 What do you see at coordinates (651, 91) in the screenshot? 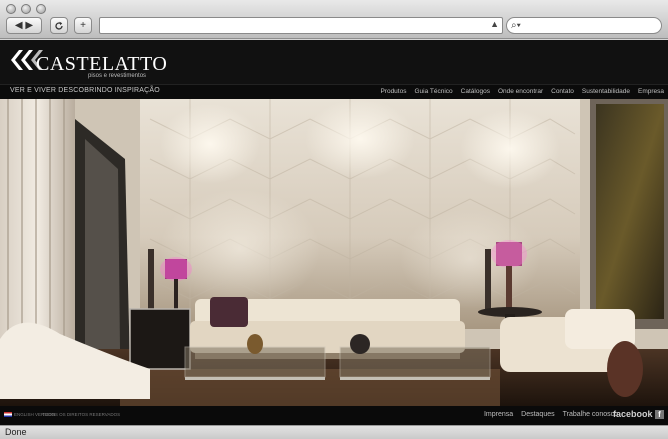
I see `nav-item-empresa: Empresa` at bounding box center [651, 91].